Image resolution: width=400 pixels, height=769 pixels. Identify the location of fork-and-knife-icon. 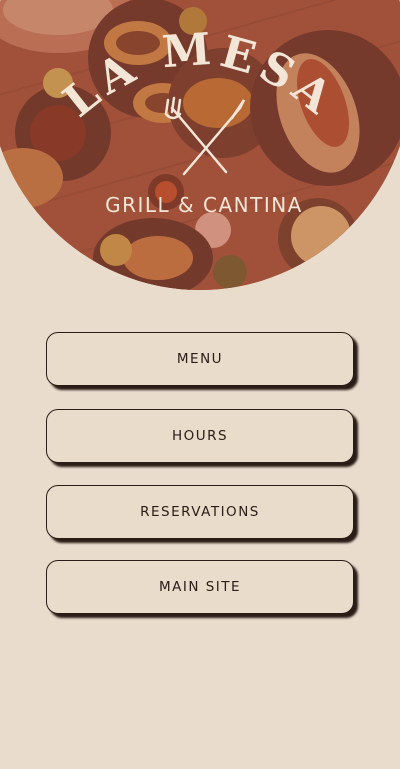
(205, 136).